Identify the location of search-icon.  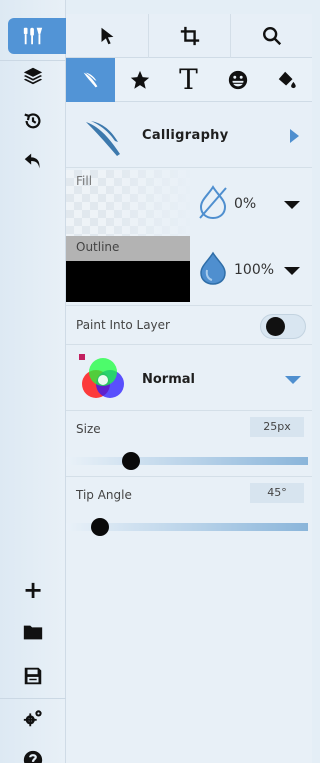
(271, 36).